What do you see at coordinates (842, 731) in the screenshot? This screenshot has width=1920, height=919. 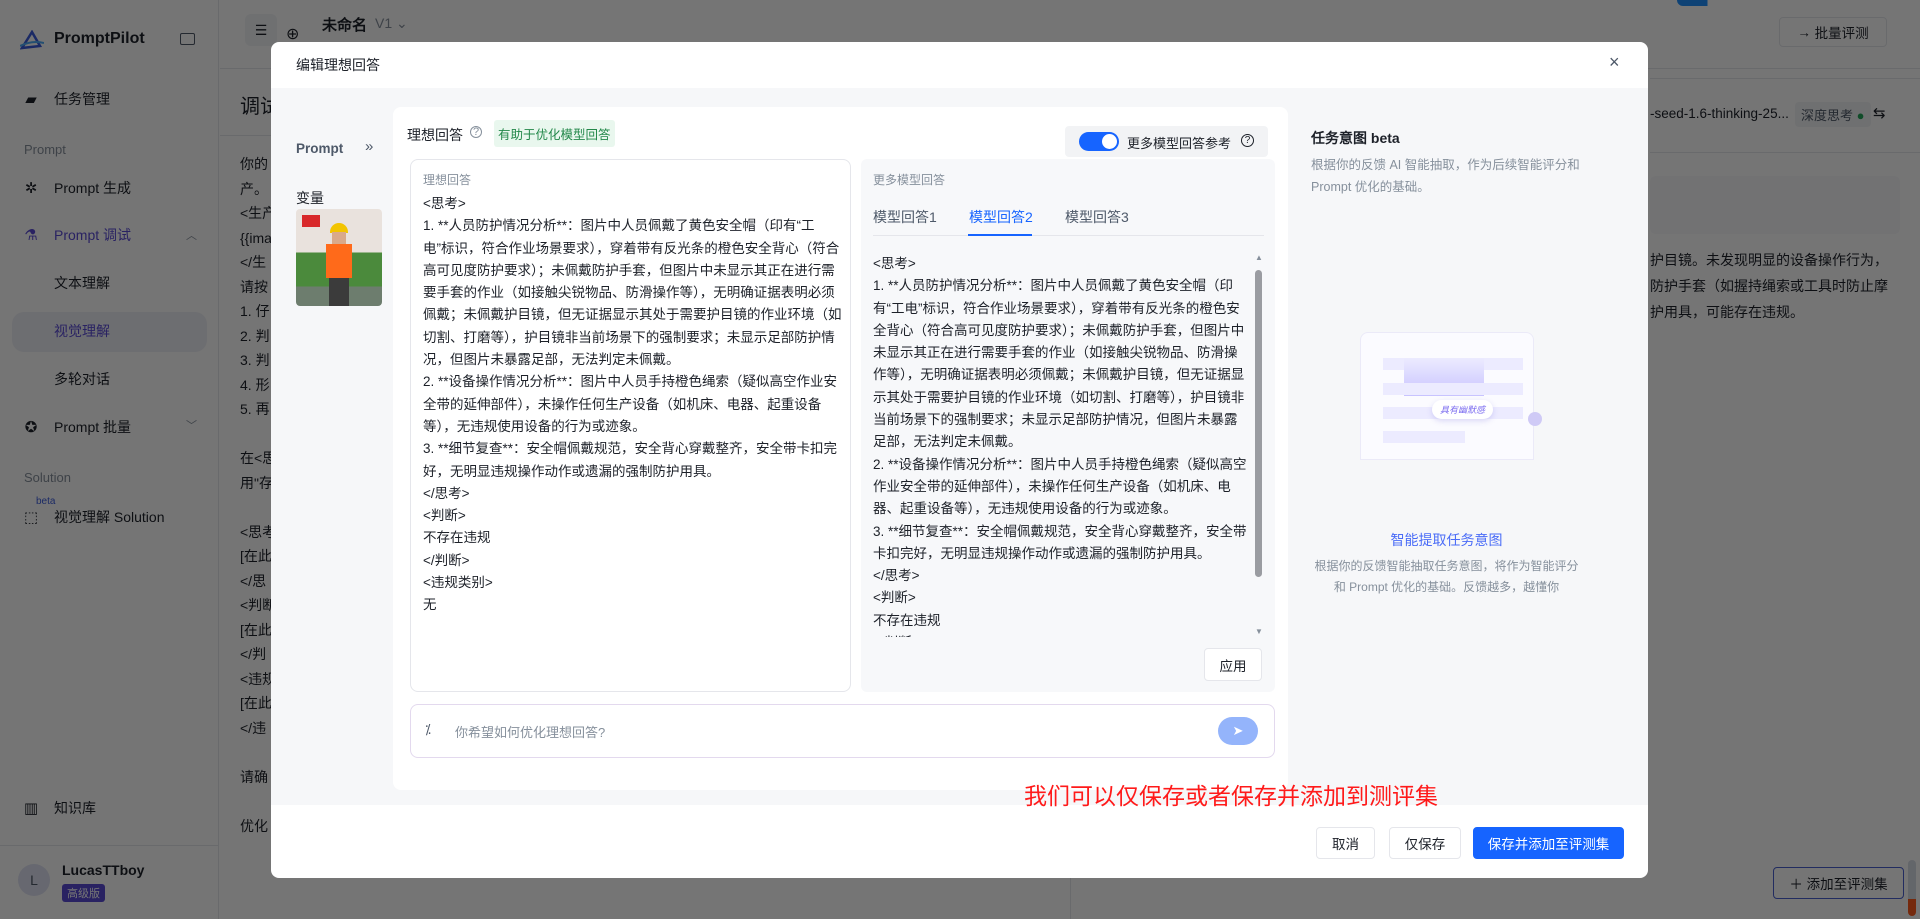 I see `optimize-input: ⁒ 你希望如何优化理想回答? ➤` at bounding box center [842, 731].